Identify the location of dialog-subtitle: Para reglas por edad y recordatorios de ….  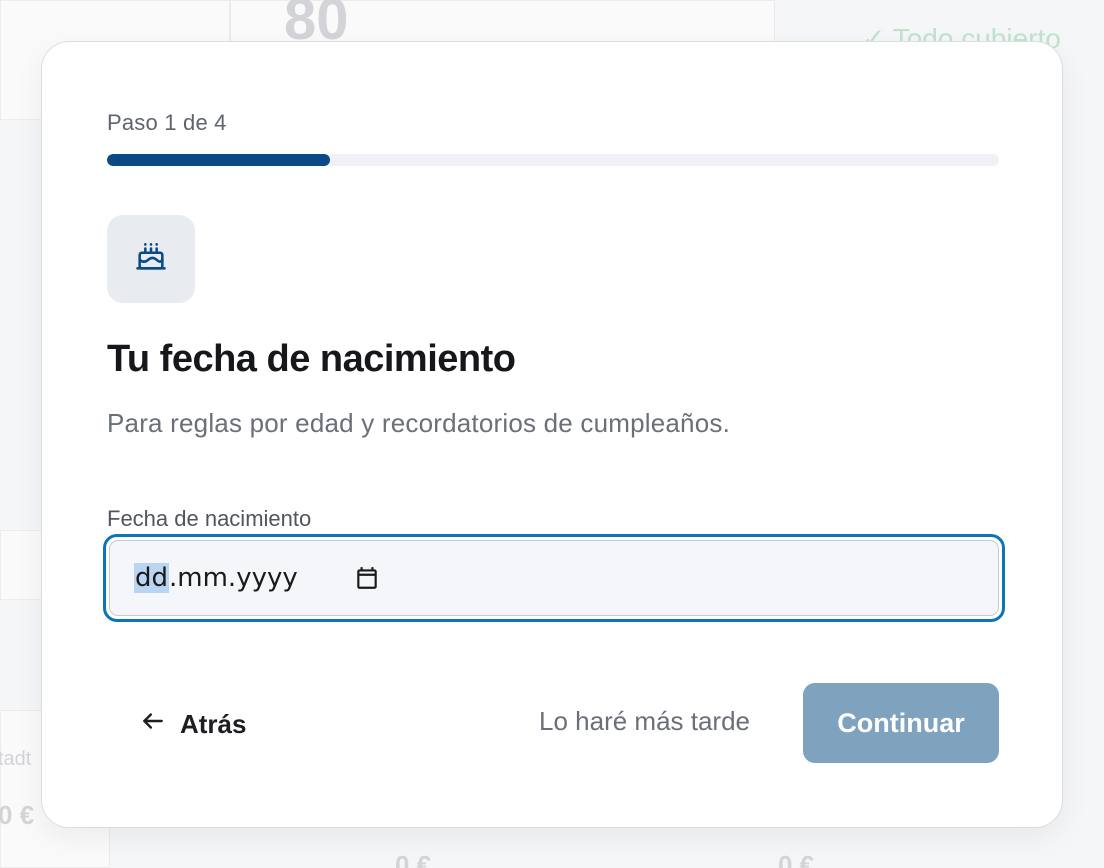
(418, 423).